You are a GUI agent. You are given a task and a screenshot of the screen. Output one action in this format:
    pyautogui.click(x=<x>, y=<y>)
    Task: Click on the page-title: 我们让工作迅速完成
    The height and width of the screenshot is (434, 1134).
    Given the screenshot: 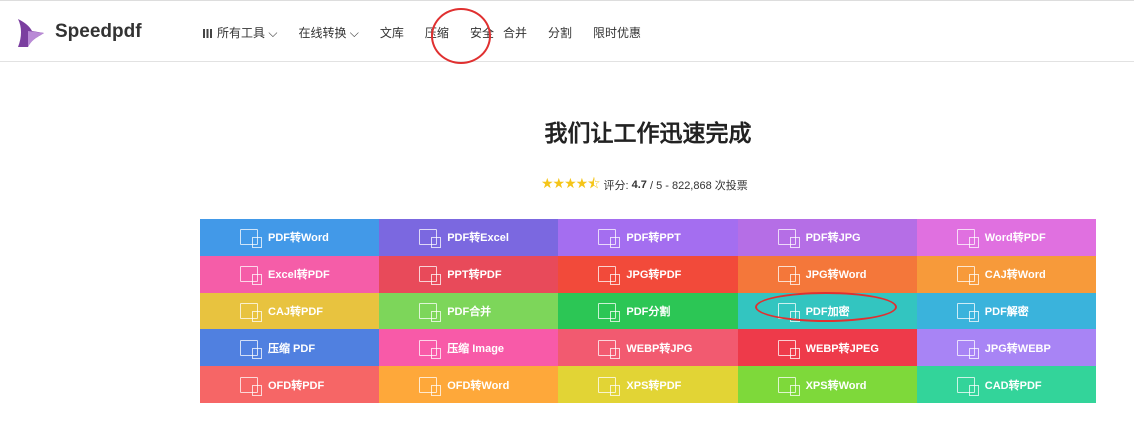 What is the action you would take?
    pyautogui.click(x=648, y=133)
    